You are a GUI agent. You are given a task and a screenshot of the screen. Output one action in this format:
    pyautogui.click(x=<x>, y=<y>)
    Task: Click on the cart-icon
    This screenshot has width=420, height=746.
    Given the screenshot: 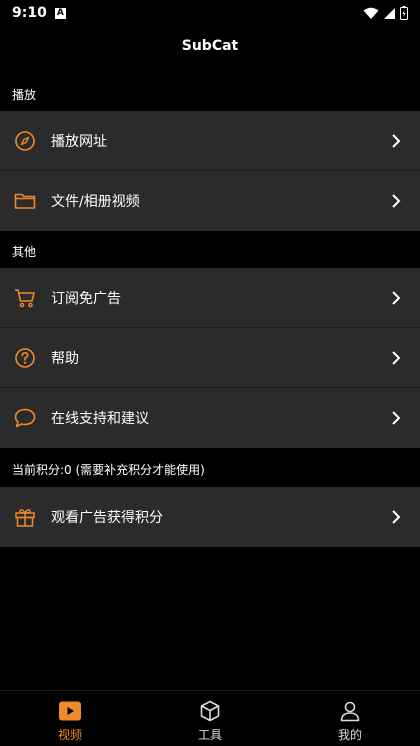 What is the action you would take?
    pyautogui.click(x=25, y=298)
    